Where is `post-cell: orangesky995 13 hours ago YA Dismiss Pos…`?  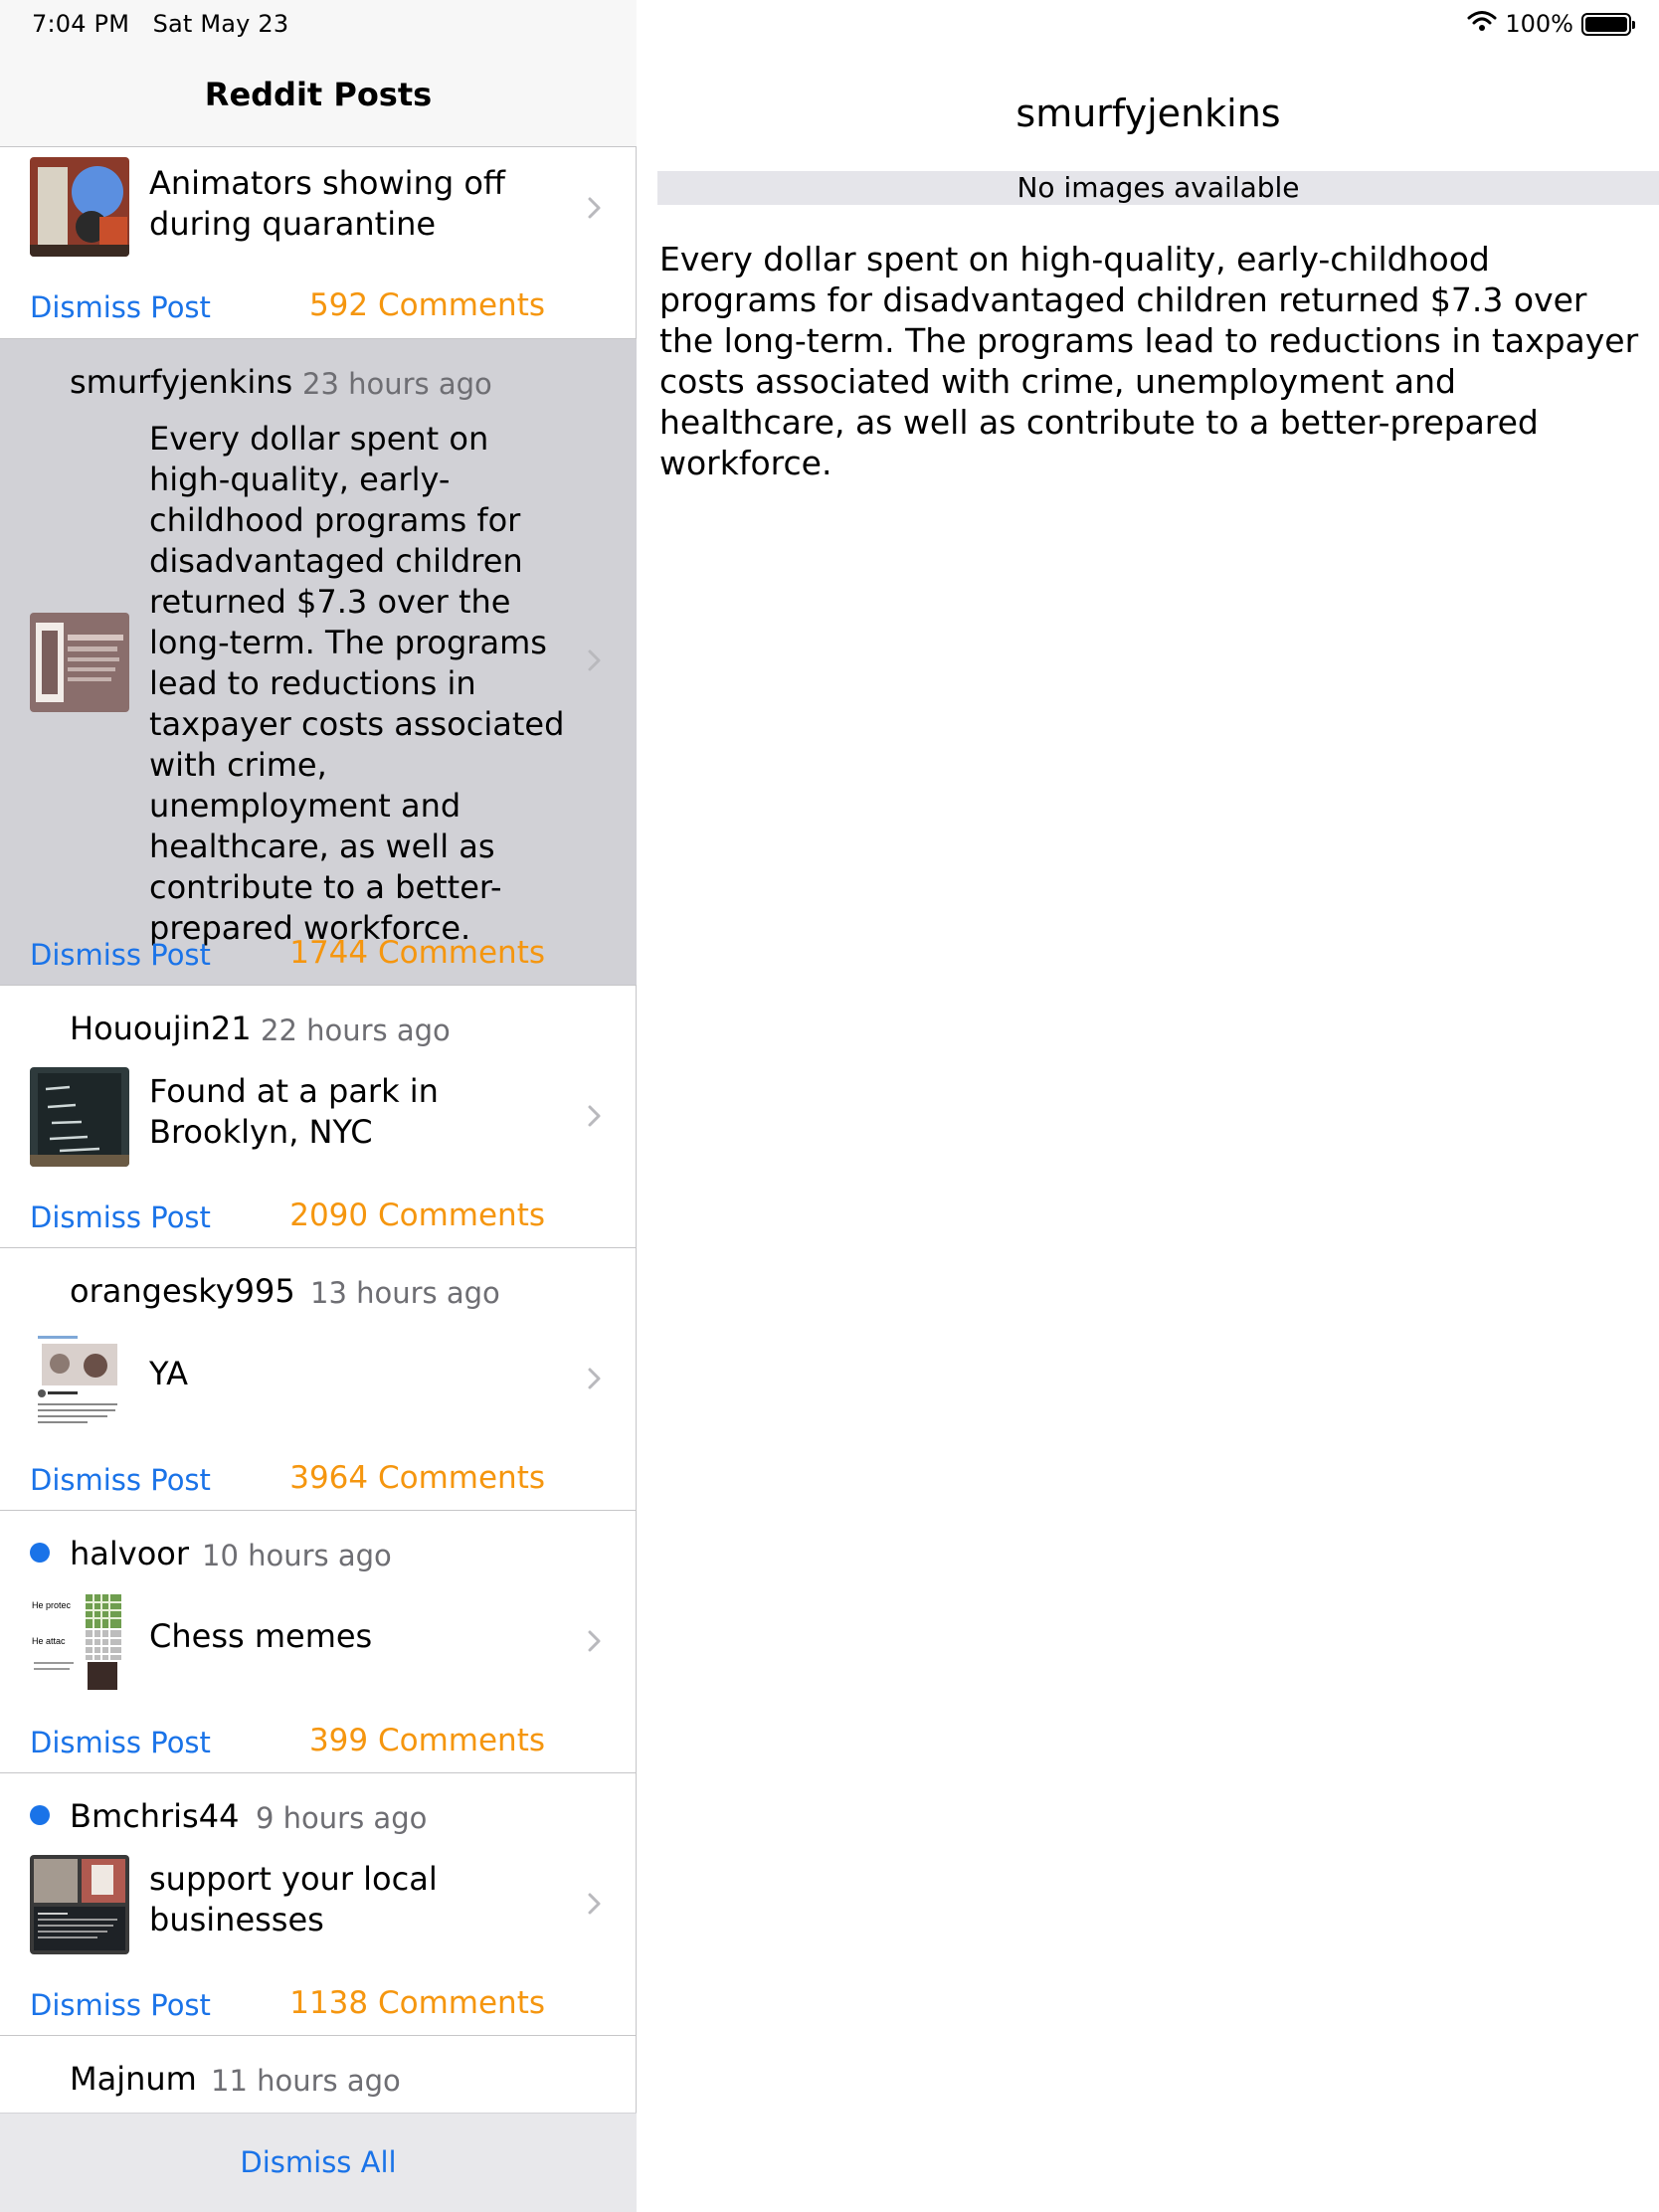
post-cell: orangesky995 13 hours ago YA Dismiss Pos… is located at coordinates (318, 1379).